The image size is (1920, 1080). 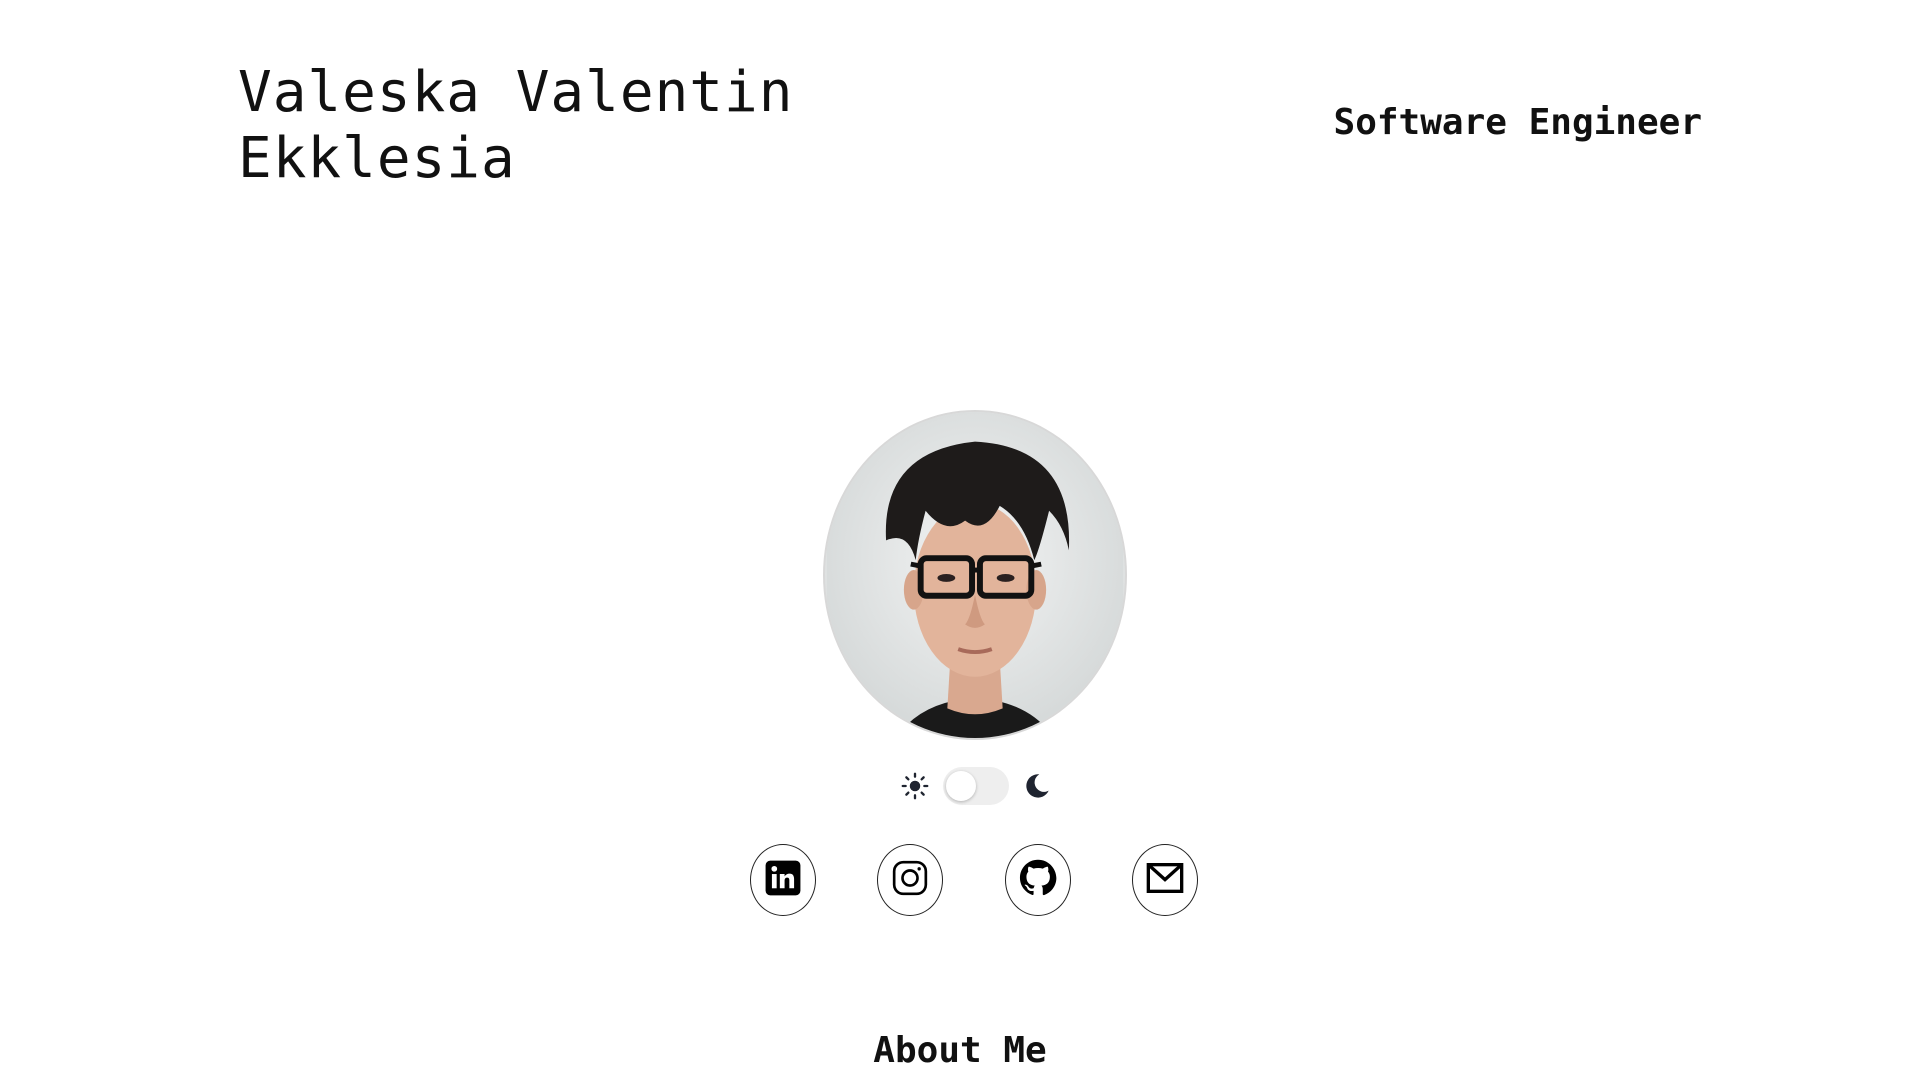 What do you see at coordinates (974, 881) in the screenshot?
I see `social-links` at bounding box center [974, 881].